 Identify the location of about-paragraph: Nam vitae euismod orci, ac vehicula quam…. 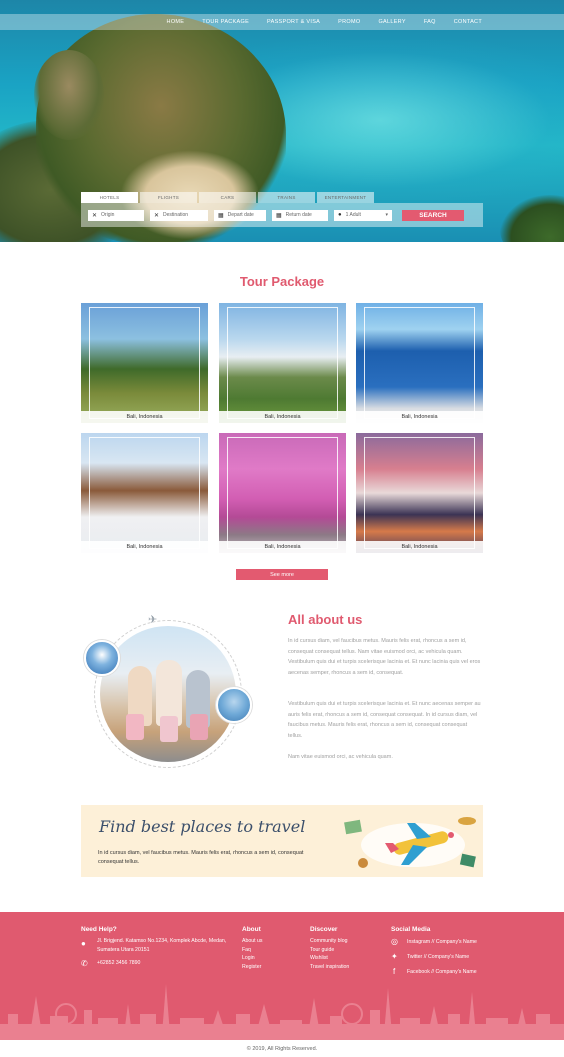
(340, 757).